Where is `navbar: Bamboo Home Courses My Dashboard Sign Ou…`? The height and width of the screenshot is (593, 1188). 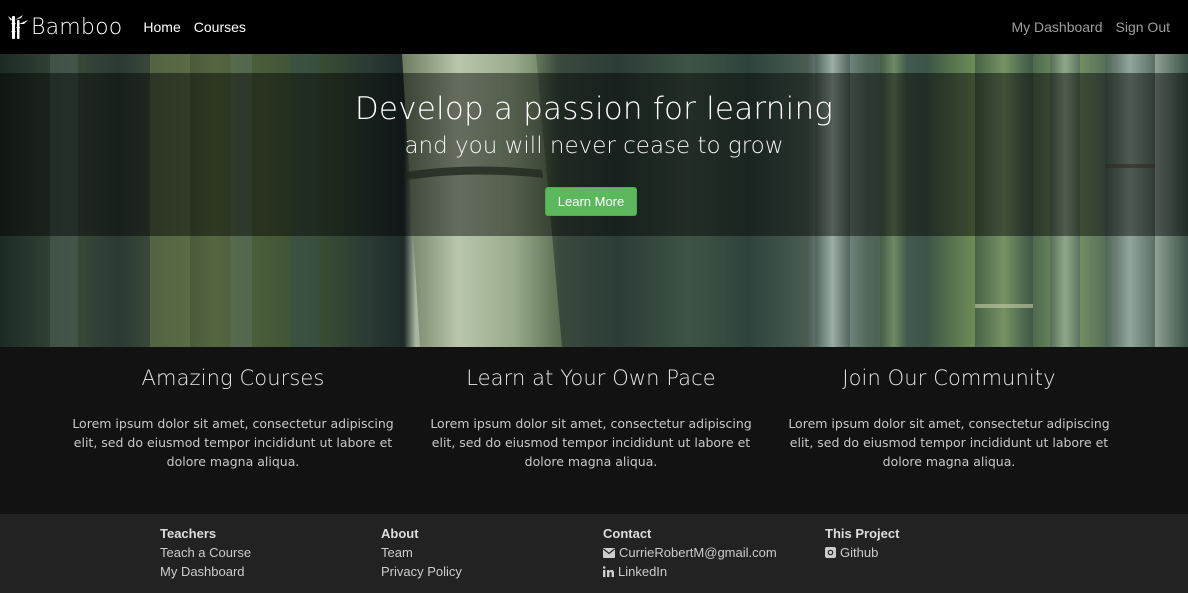 navbar: Bamboo Home Courses My Dashboard Sign Ou… is located at coordinates (594, 27).